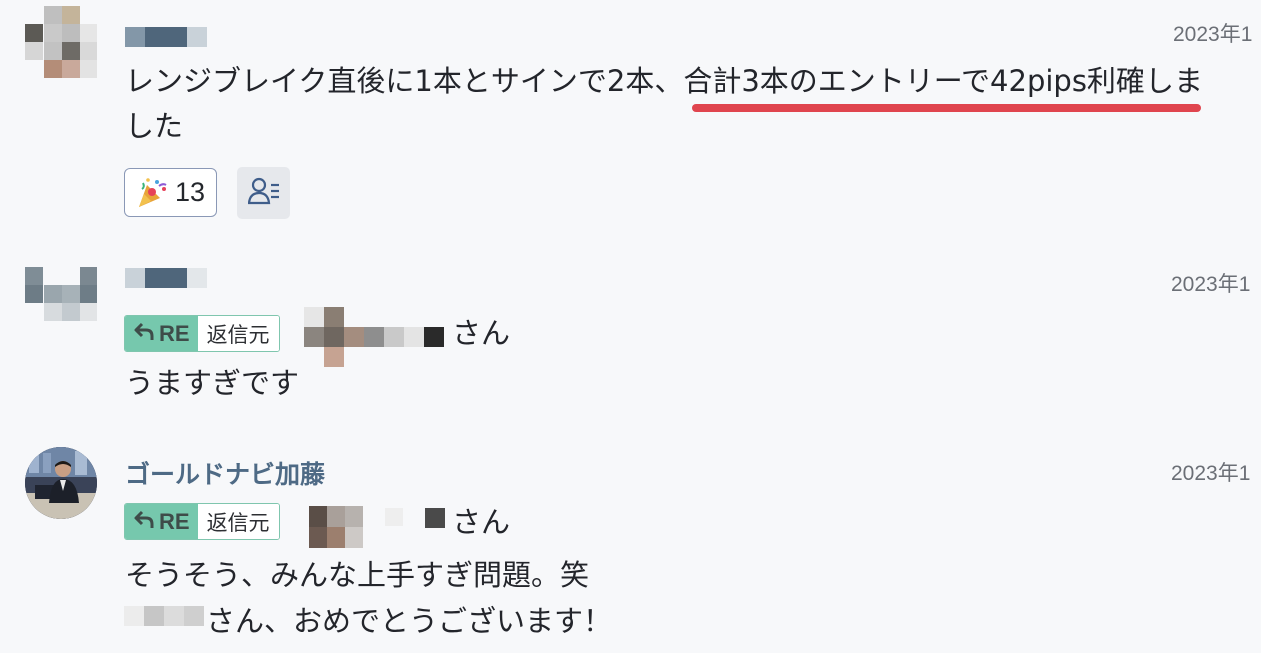  What do you see at coordinates (357, 575) in the screenshot?
I see `message-text: そうそう、みんな上手すぎ問題。笑` at bounding box center [357, 575].